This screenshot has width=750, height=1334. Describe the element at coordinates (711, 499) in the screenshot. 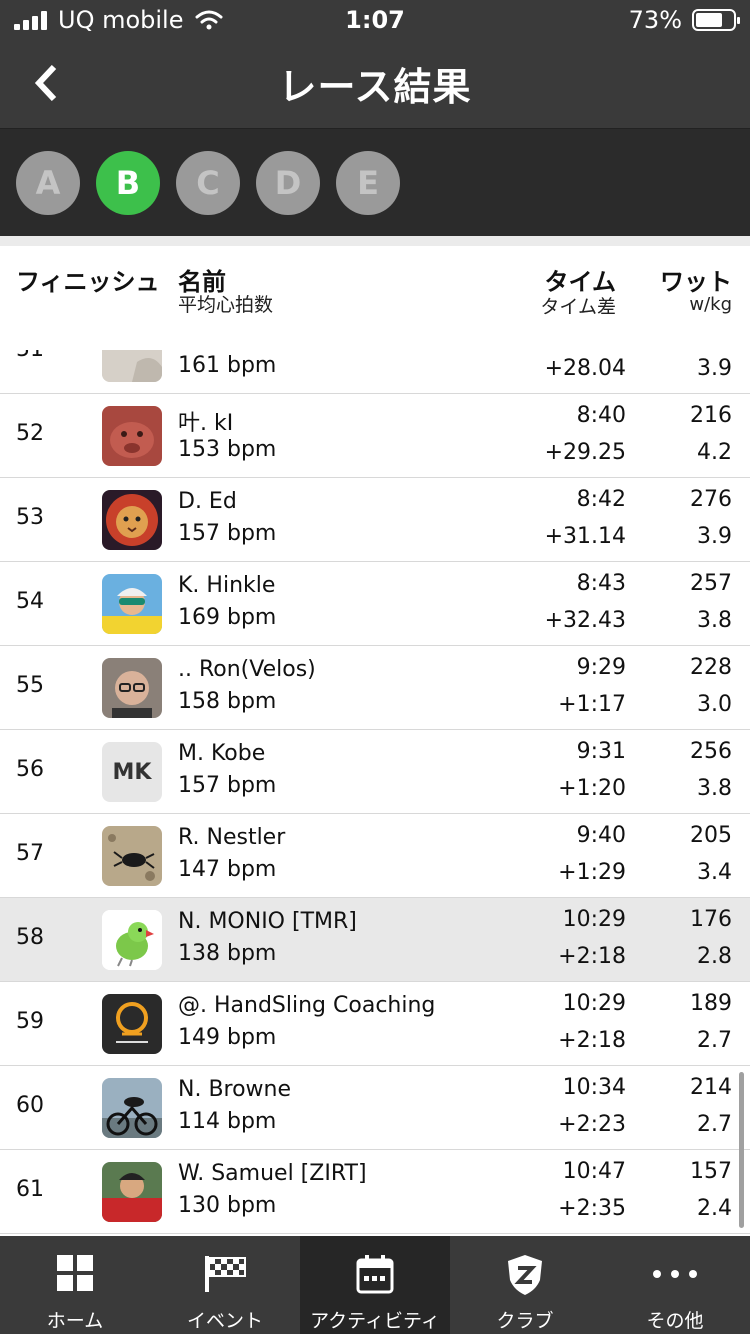

I see `watts: 276` at that location.